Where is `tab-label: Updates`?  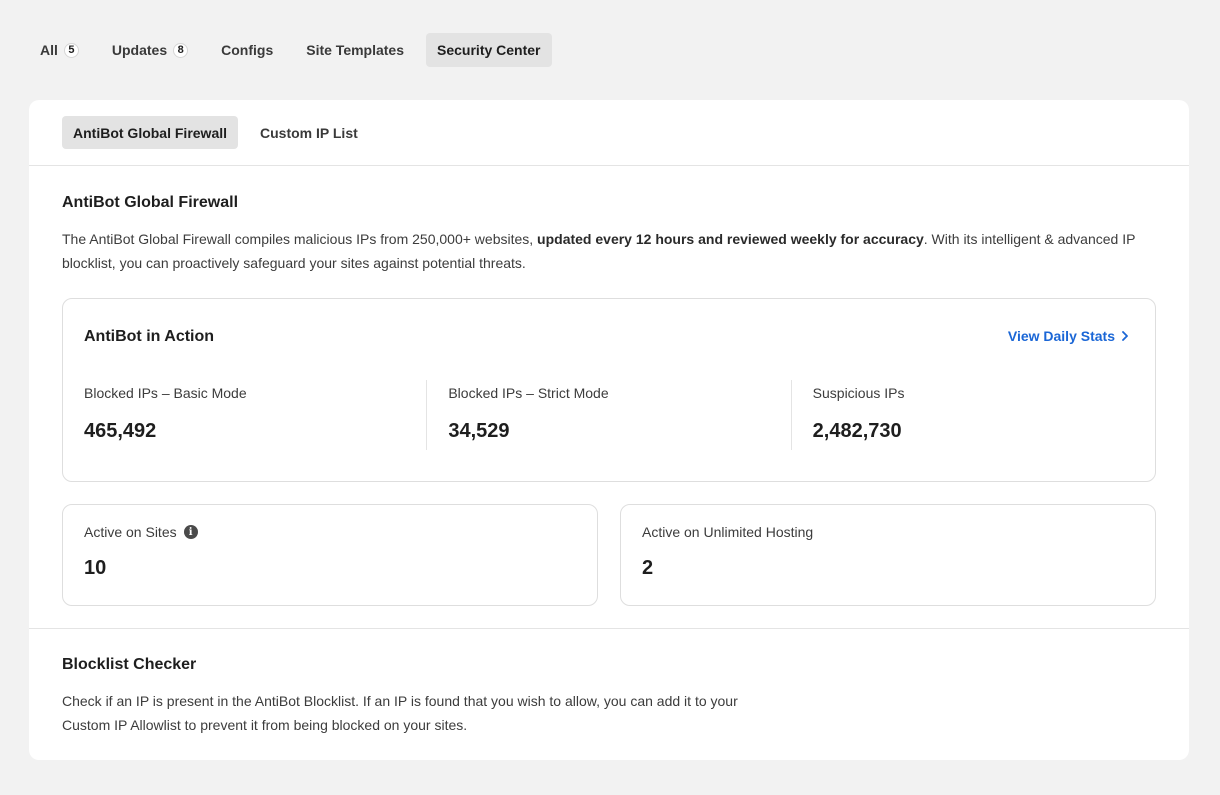 tab-label: Updates is located at coordinates (139, 50).